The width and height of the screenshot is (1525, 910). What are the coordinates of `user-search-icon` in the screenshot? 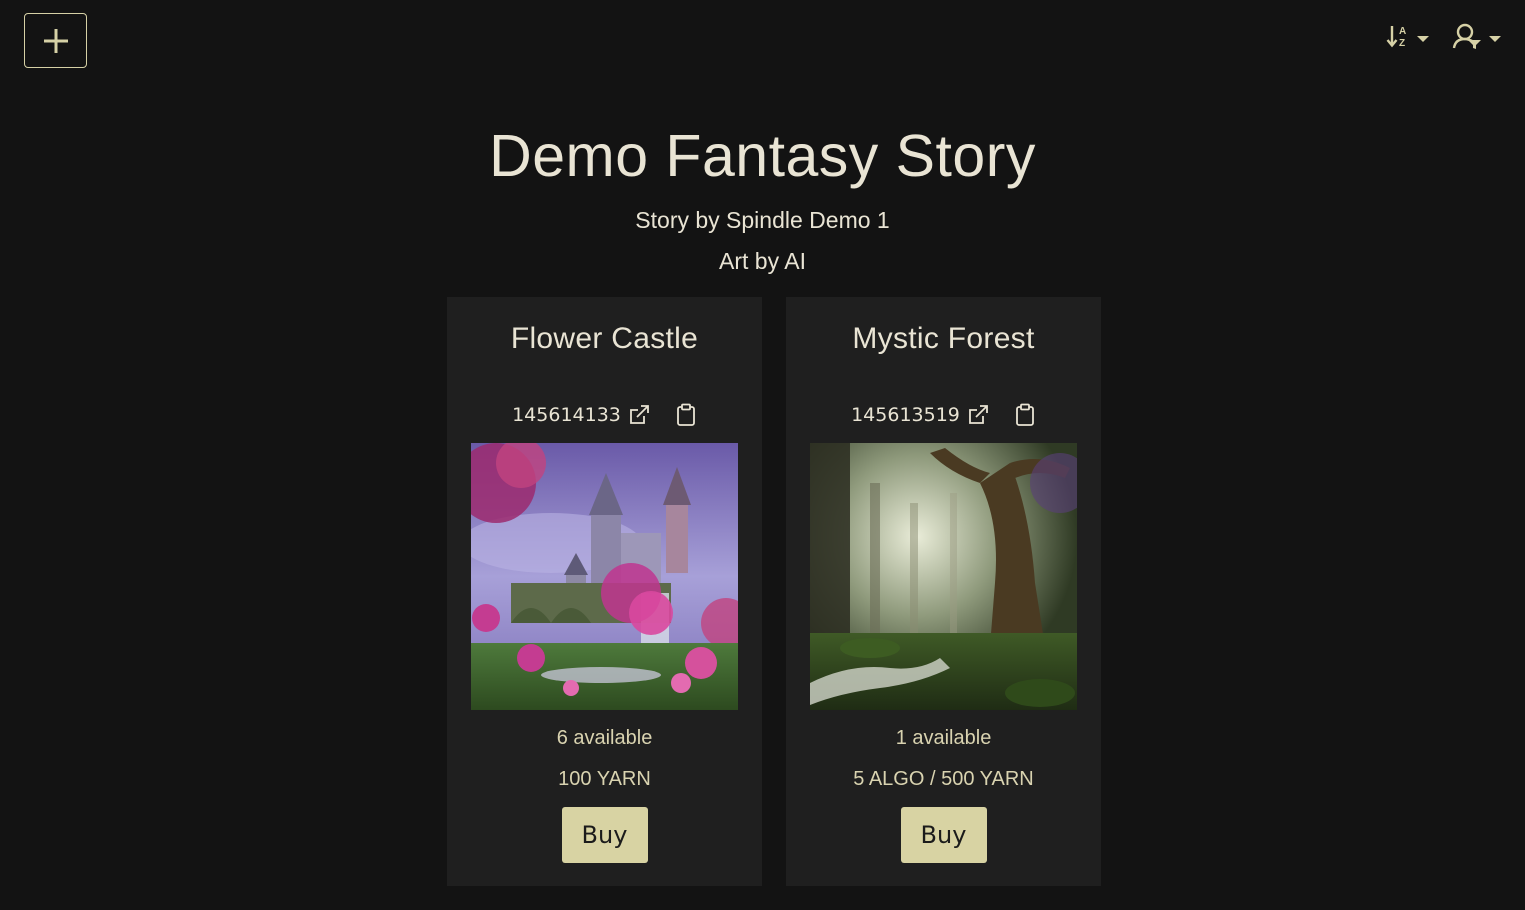 It's located at (1467, 38).